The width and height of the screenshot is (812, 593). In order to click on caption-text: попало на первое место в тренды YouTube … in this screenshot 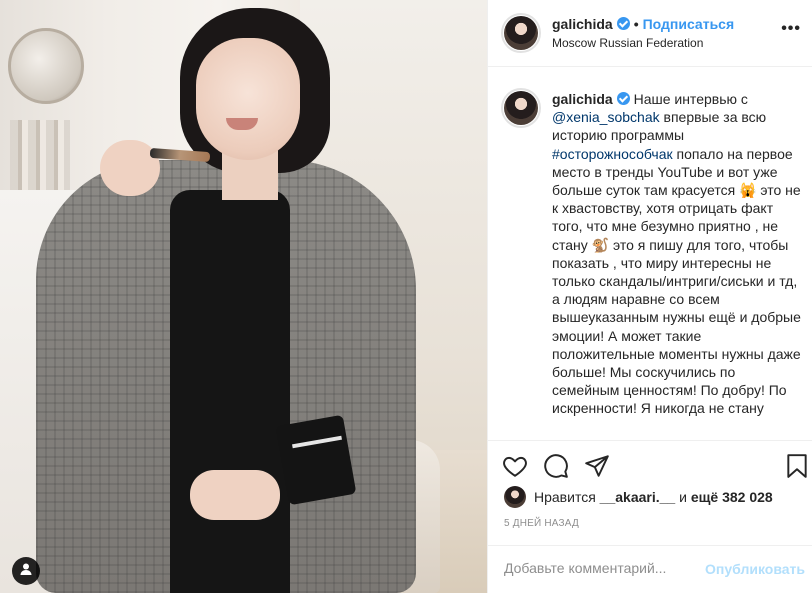, I will do `click(676, 281)`.